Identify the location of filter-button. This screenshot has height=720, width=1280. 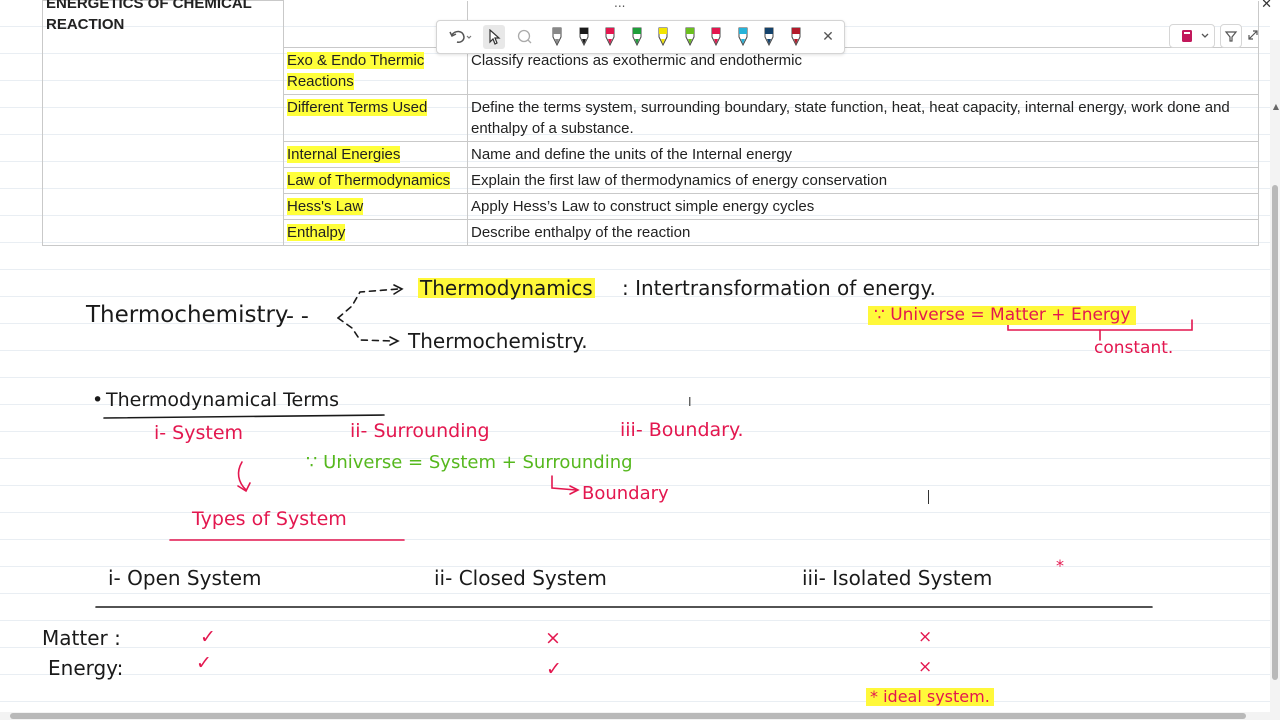
(1231, 36).